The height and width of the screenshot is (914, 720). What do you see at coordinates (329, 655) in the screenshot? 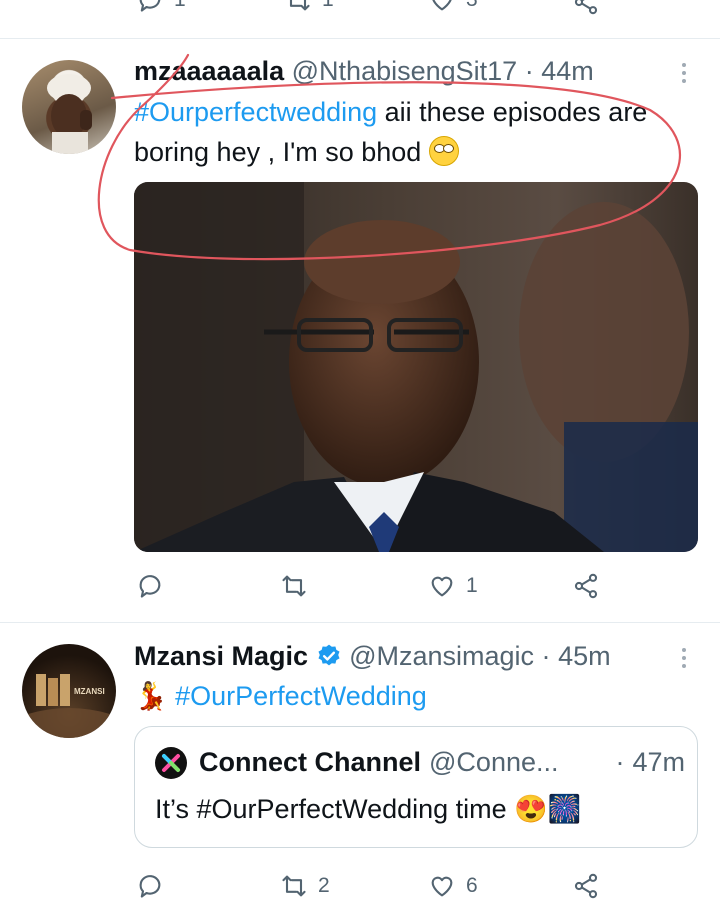
I see `verified-badge-icon` at bounding box center [329, 655].